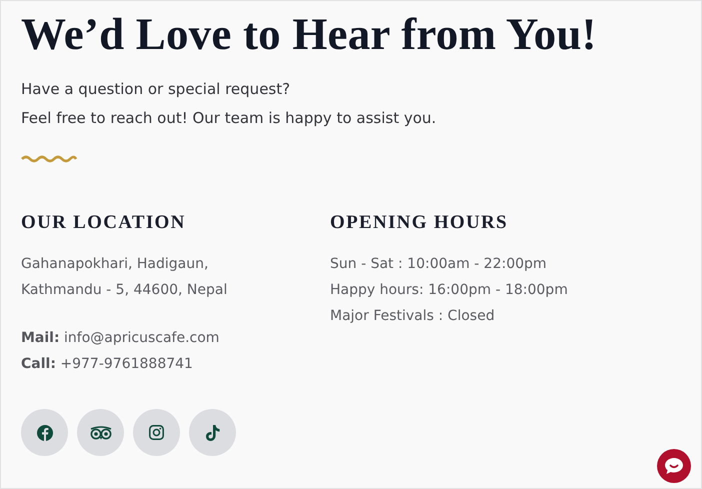  I want to click on speech-bubble-icon, so click(674, 466).